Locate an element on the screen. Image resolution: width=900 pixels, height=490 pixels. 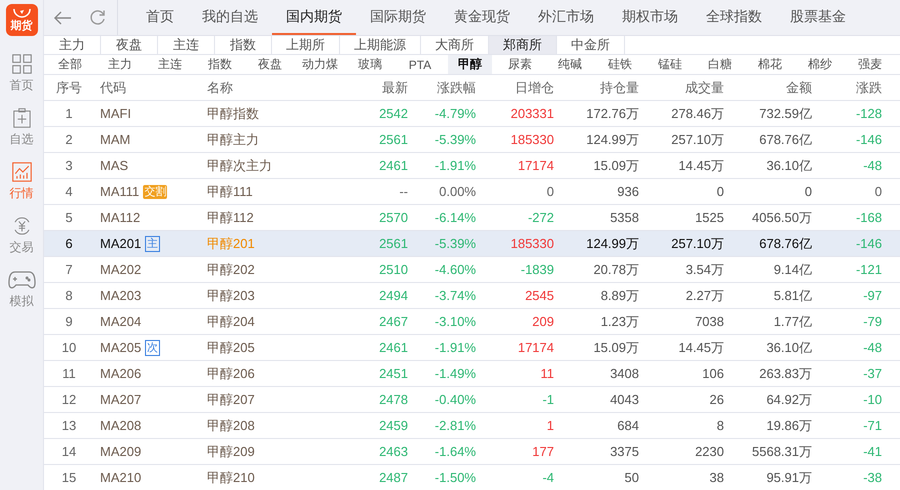
chart-icon is located at coordinates (22, 172).